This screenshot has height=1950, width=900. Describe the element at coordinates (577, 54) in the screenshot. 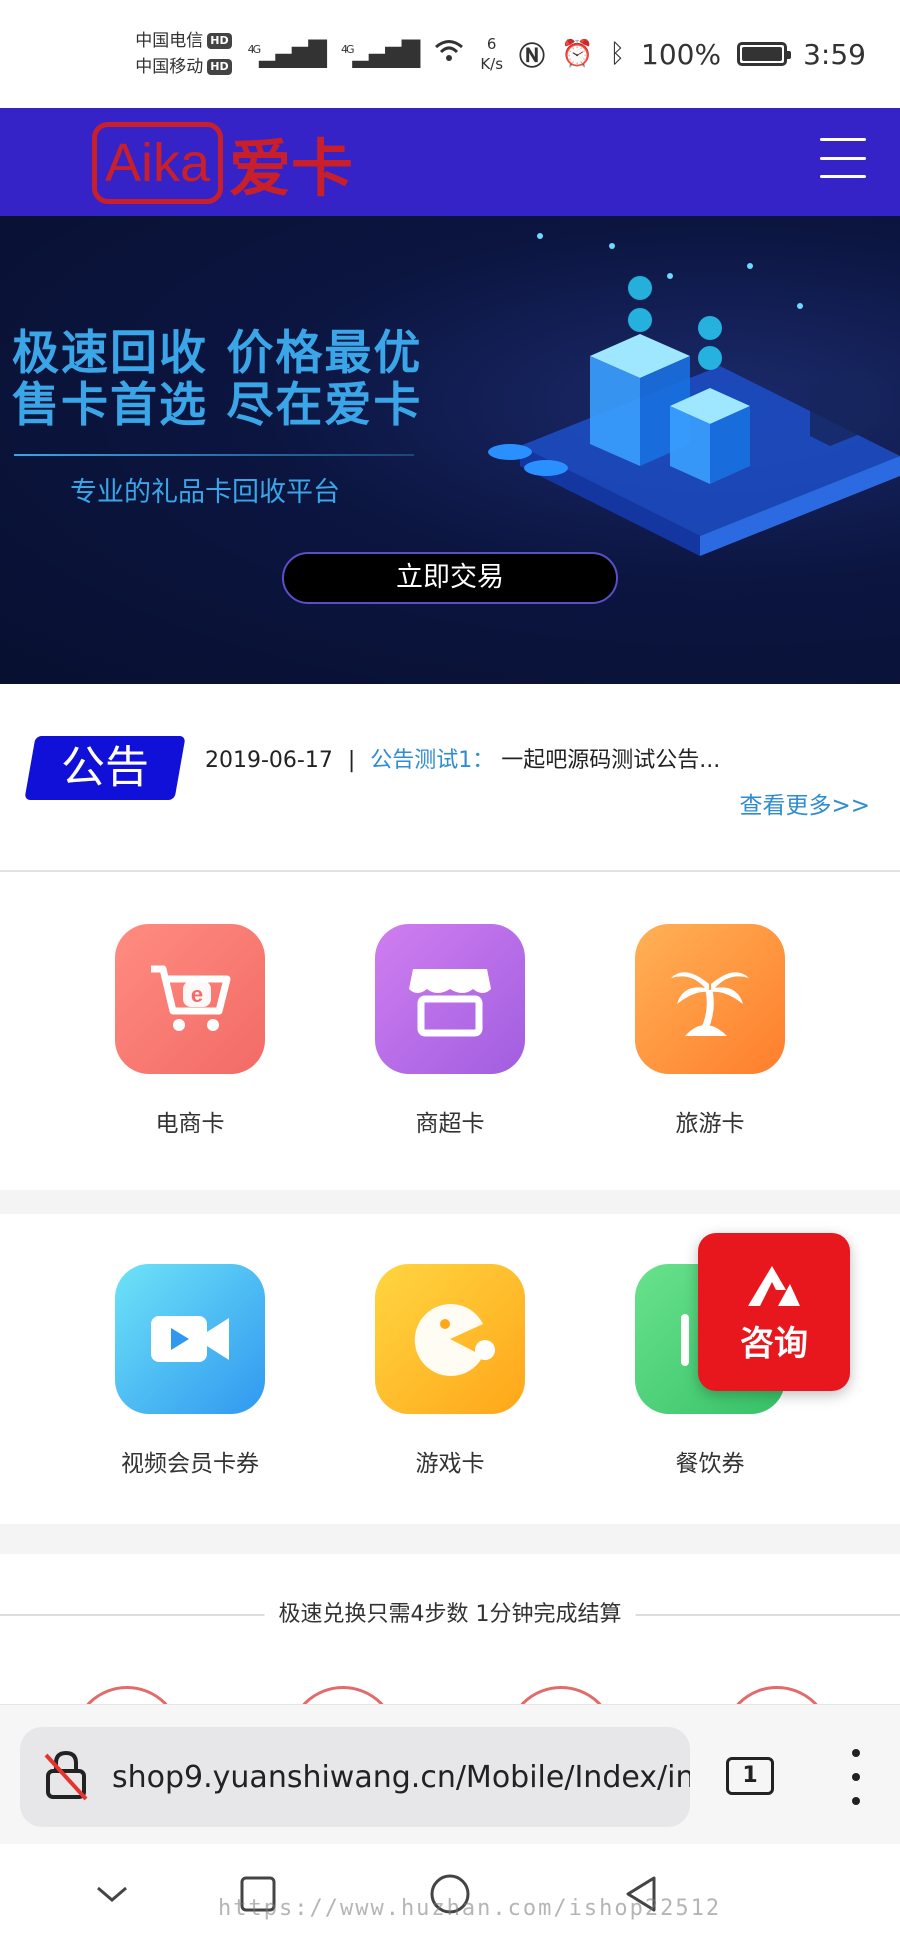

I see `alarm-icon: ⏰` at that location.